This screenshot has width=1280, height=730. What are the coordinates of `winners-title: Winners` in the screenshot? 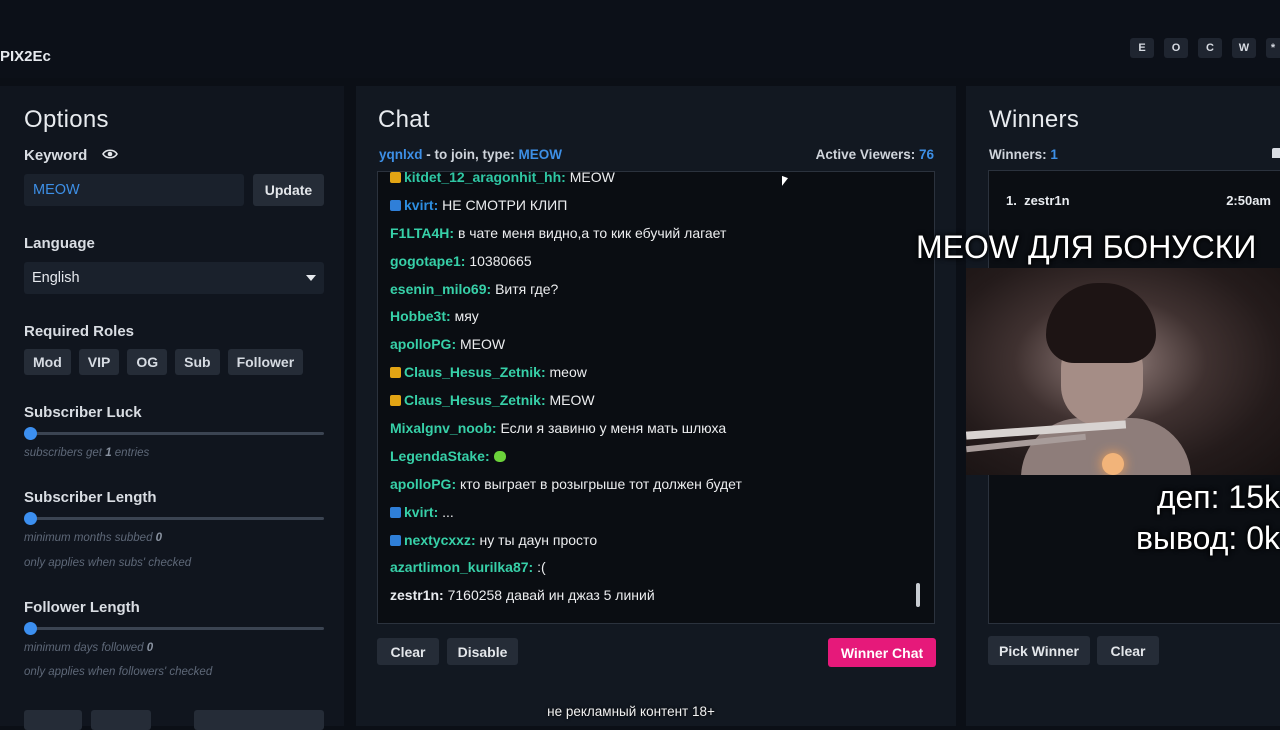 It's located at (1034, 119).